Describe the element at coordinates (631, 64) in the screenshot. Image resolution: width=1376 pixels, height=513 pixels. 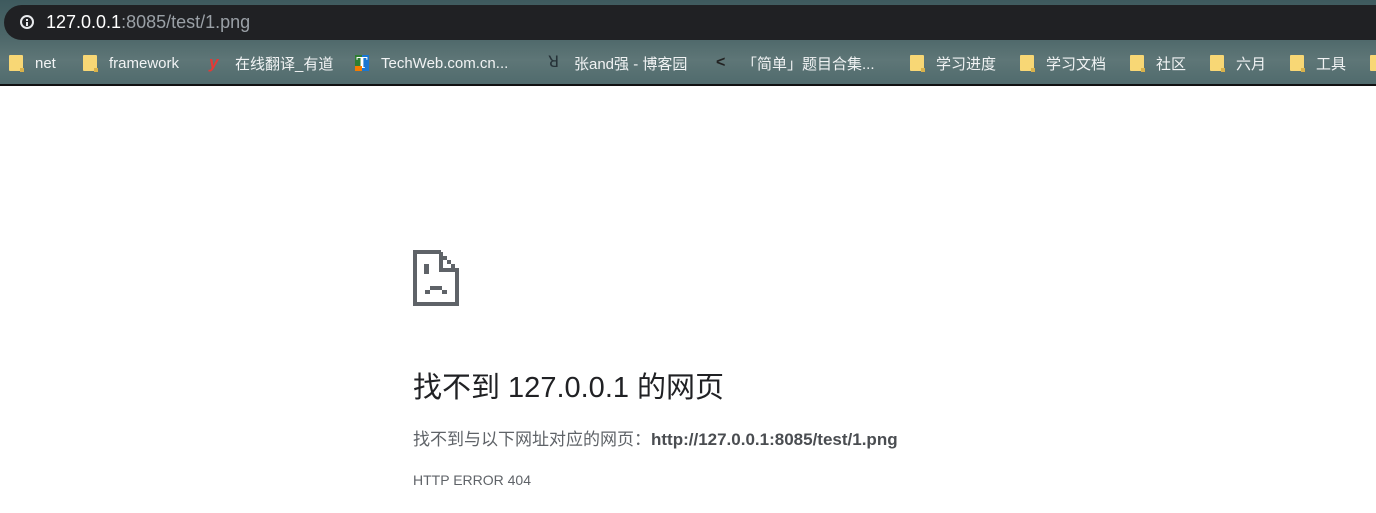
I see `bookmark-label: 张and强 - 博客园` at that location.